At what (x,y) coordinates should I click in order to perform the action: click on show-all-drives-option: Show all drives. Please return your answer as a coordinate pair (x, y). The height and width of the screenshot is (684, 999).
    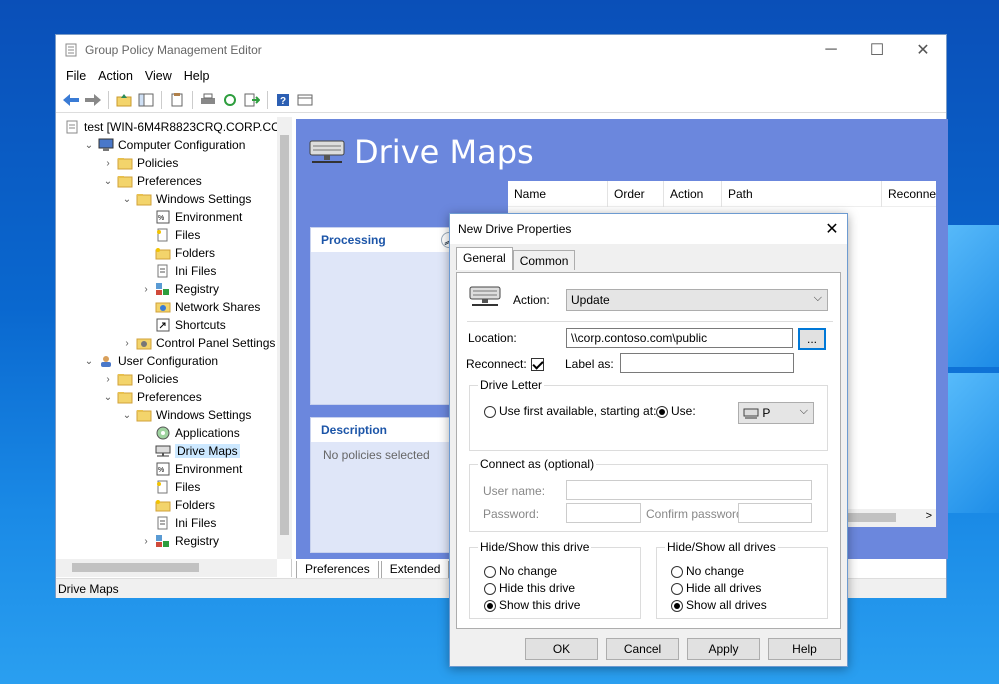
    Looking at the image, I should click on (719, 605).